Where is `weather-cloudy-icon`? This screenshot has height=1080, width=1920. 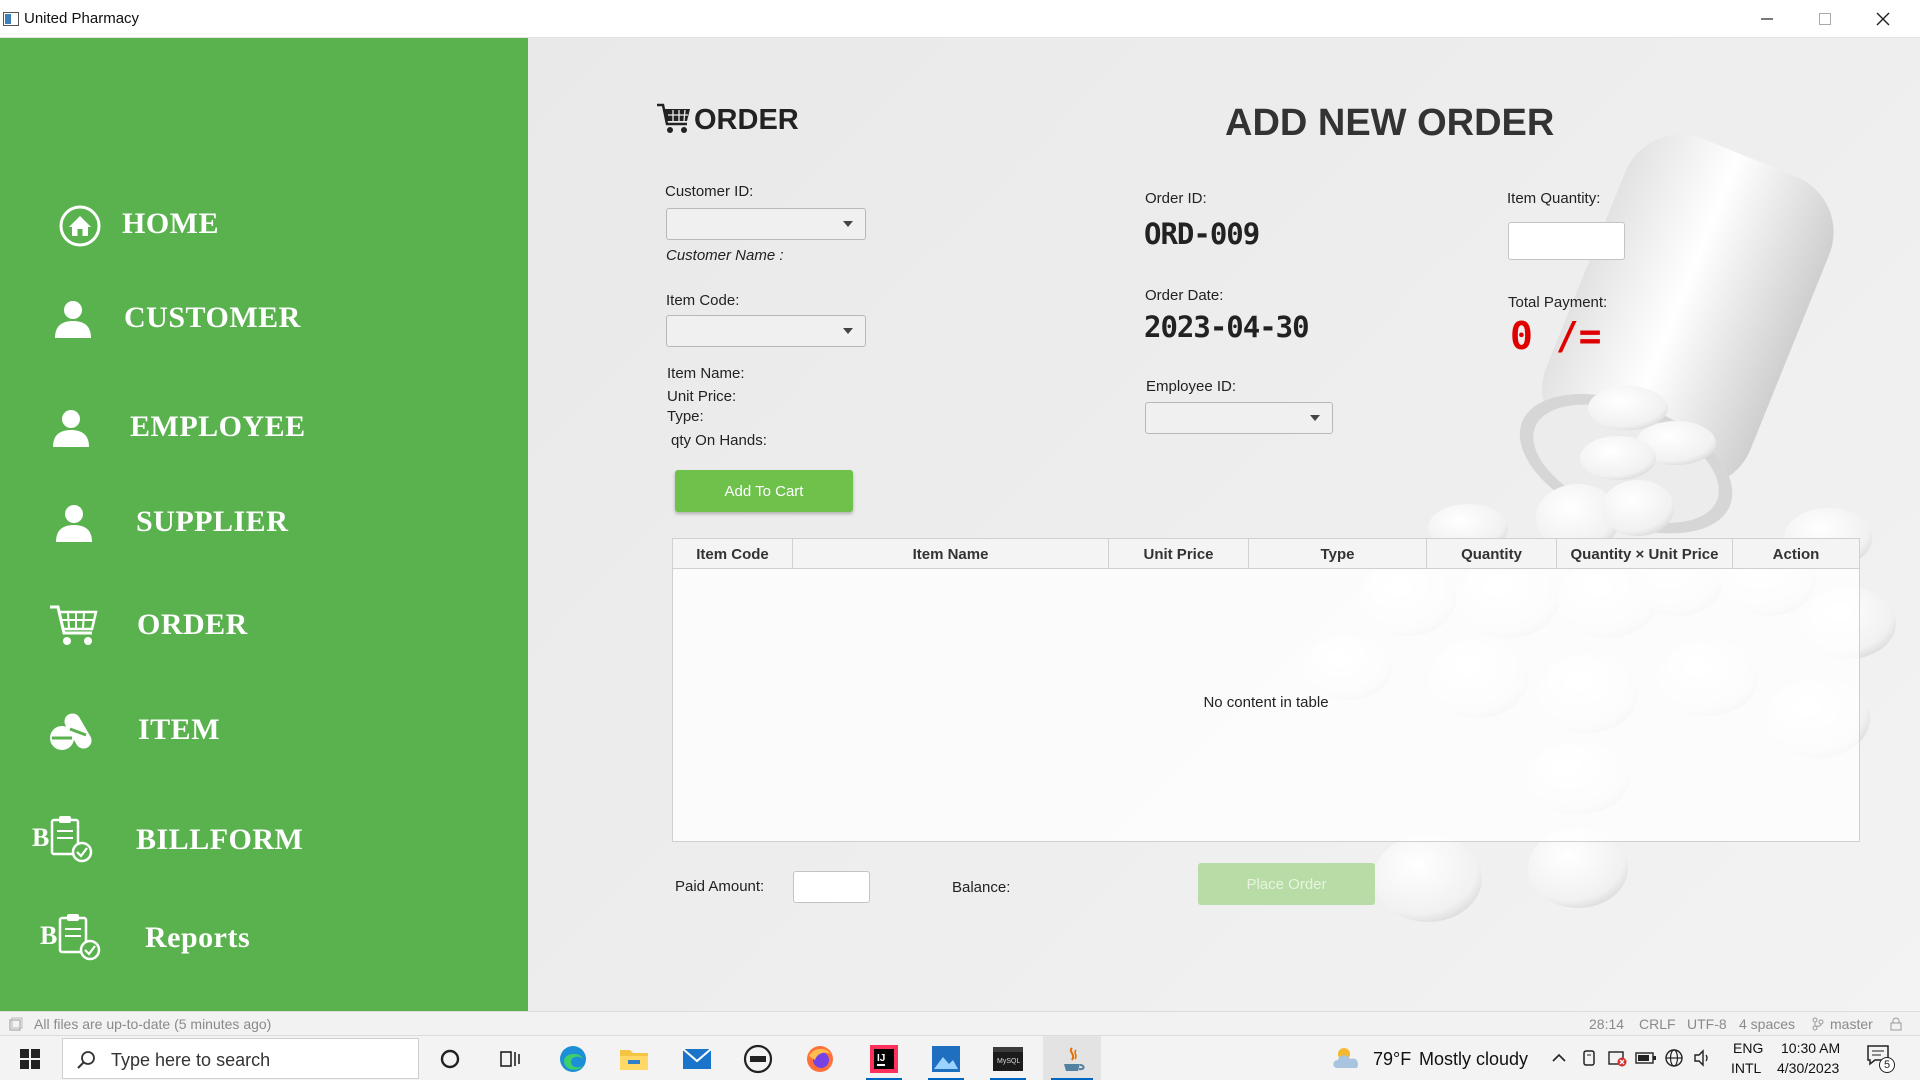 weather-cloudy-icon is located at coordinates (1347, 1058).